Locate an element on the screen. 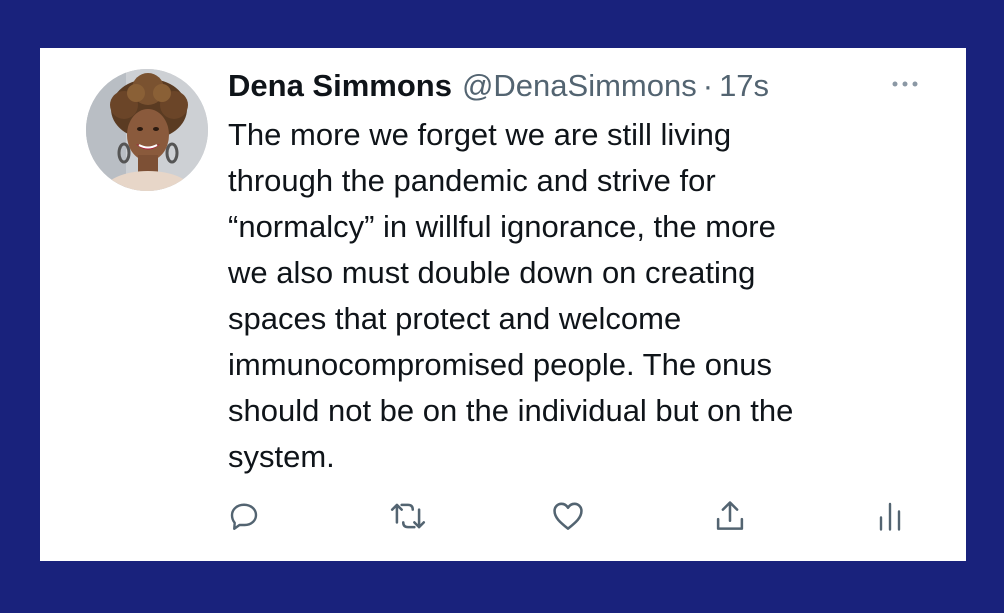 The image size is (1004, 613). analytics-icon is located at coordinates (890, 516).